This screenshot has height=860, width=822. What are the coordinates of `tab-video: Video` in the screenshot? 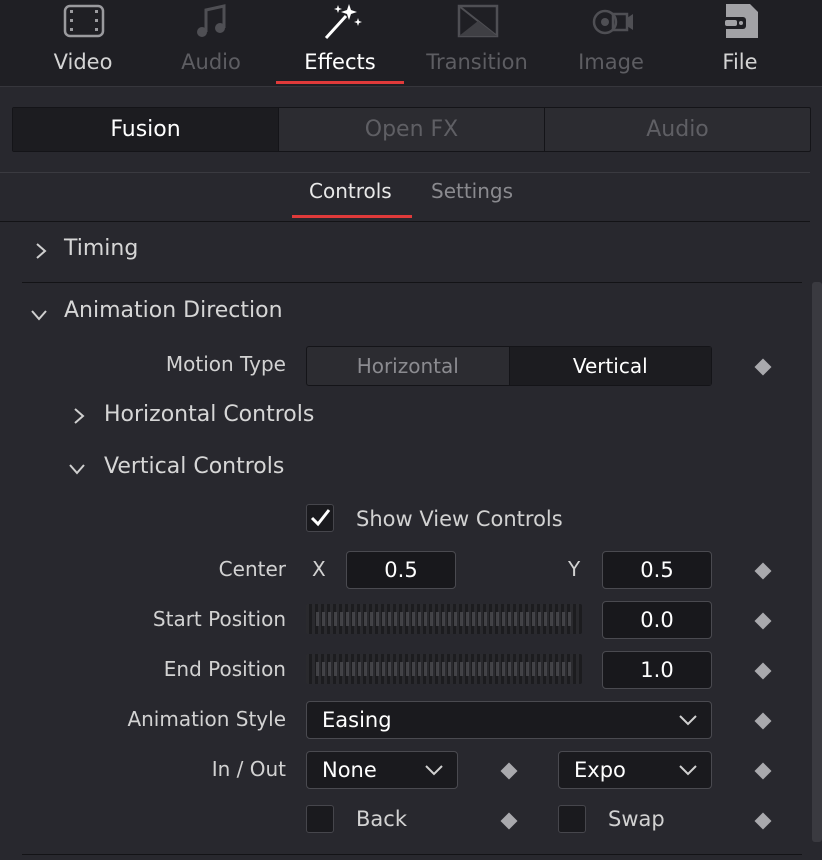 It's located at (83, 43).